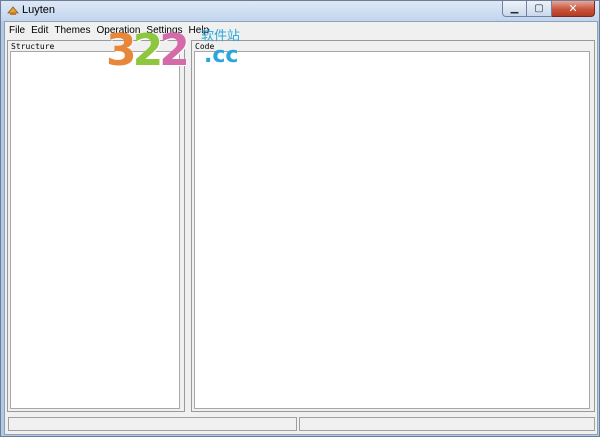  Describe the element at coordinates (39, 10) in the screenshot. I see `window-title: Luyten` at that location.